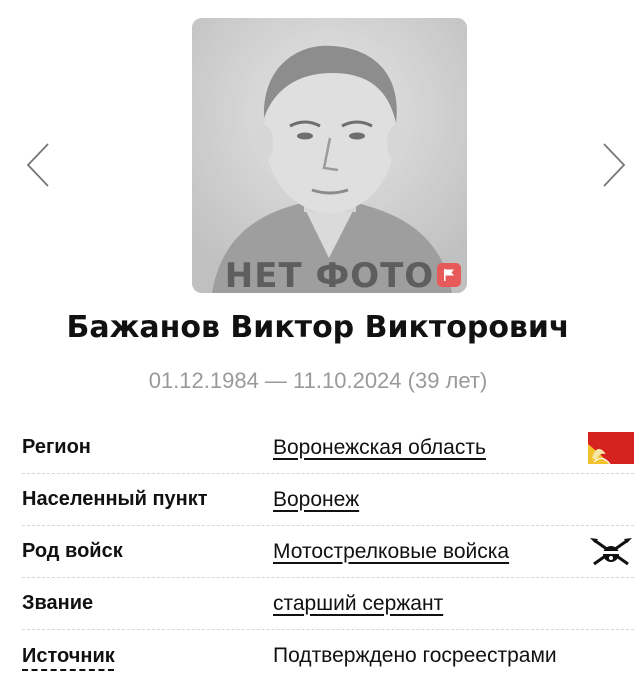  What do you see at coordinates (611, 552) in the screenshot?
I see `motor-rifle-troops-emblem-icon` at bounding box center [611, 552].